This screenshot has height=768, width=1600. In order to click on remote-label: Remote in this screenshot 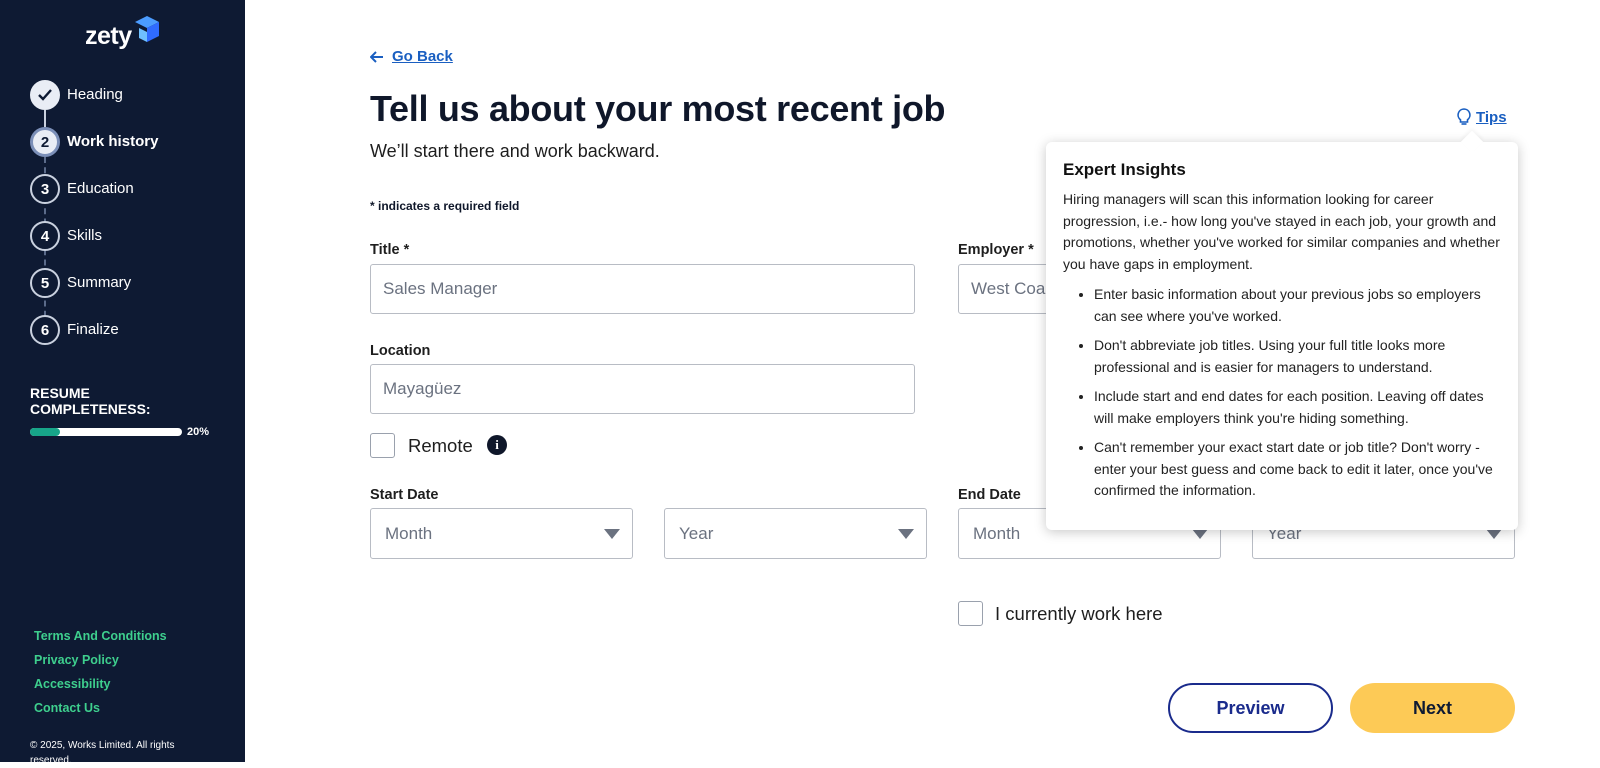, I will do `click(440, 446)`.